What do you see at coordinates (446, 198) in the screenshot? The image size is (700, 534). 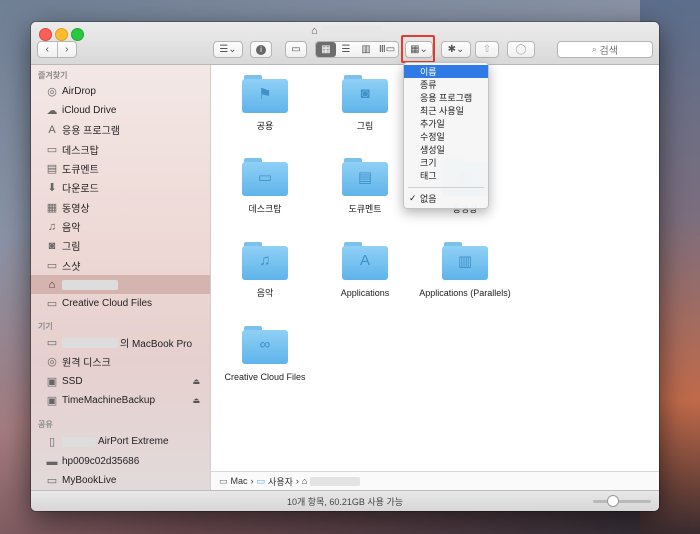 I see `menu-item-none: ✓ 없음` at bounding box center [446, 198].